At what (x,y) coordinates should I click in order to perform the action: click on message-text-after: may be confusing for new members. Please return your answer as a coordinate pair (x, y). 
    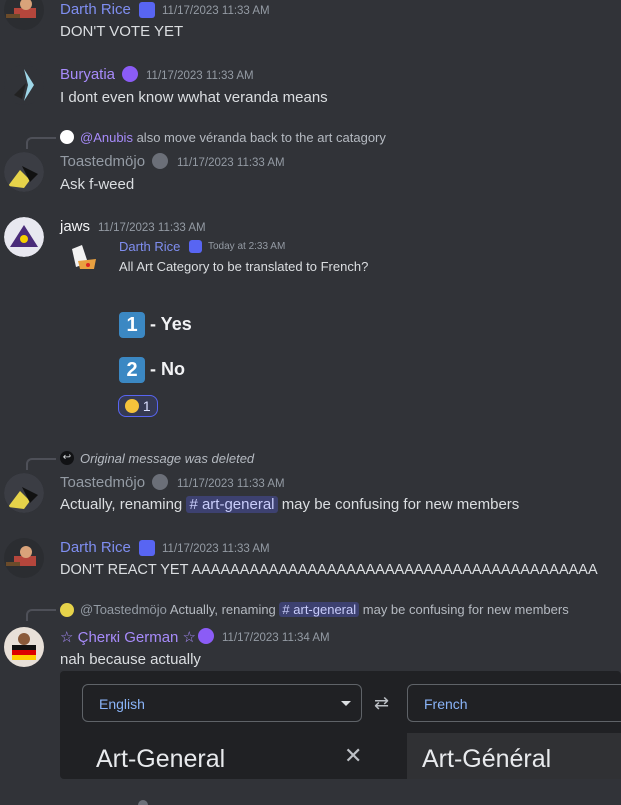
    Looking at the image, I should click on (400, 504).